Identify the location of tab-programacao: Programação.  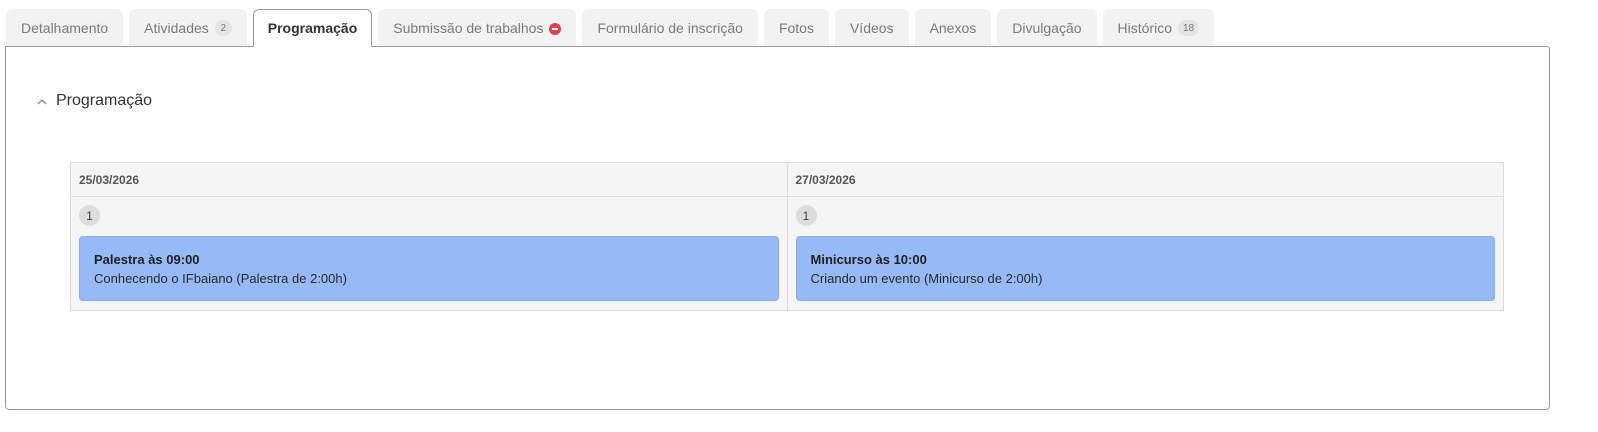
(312, 28).